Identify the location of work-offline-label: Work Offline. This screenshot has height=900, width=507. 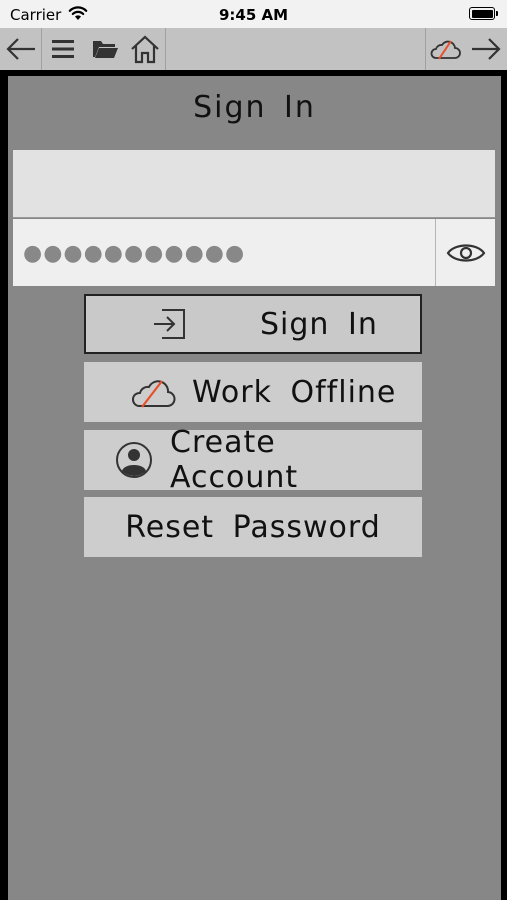
(294, 392).